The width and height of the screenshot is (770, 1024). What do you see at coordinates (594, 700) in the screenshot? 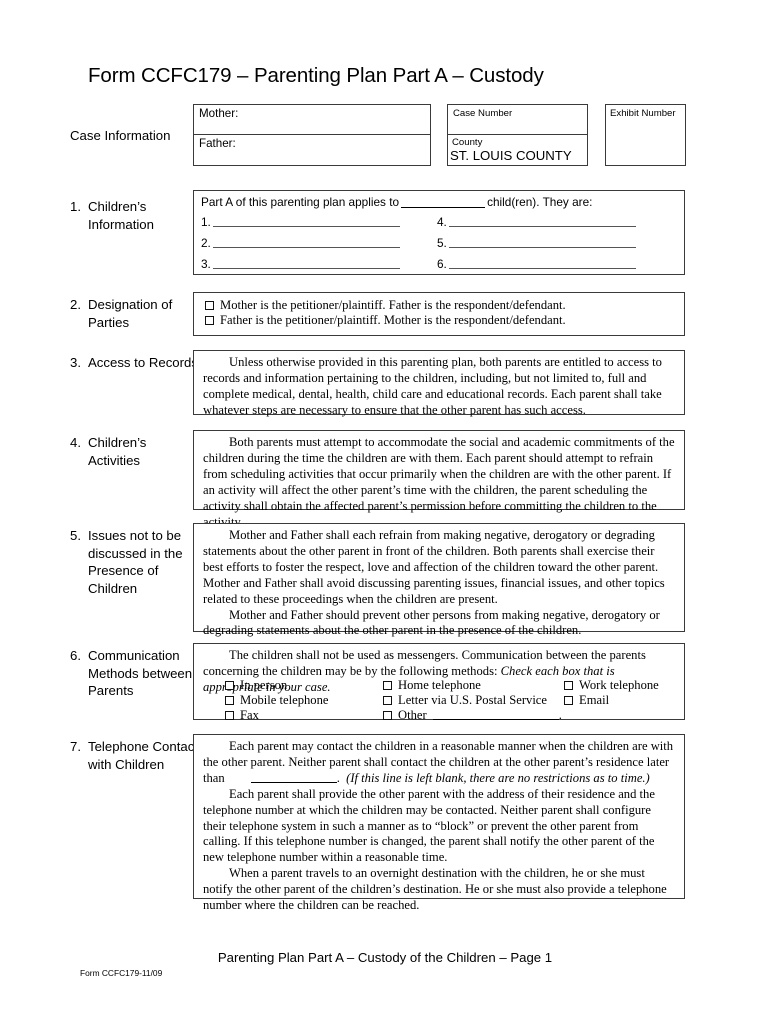
I see `method-email-label: Email` at bounding box center [594, 700].